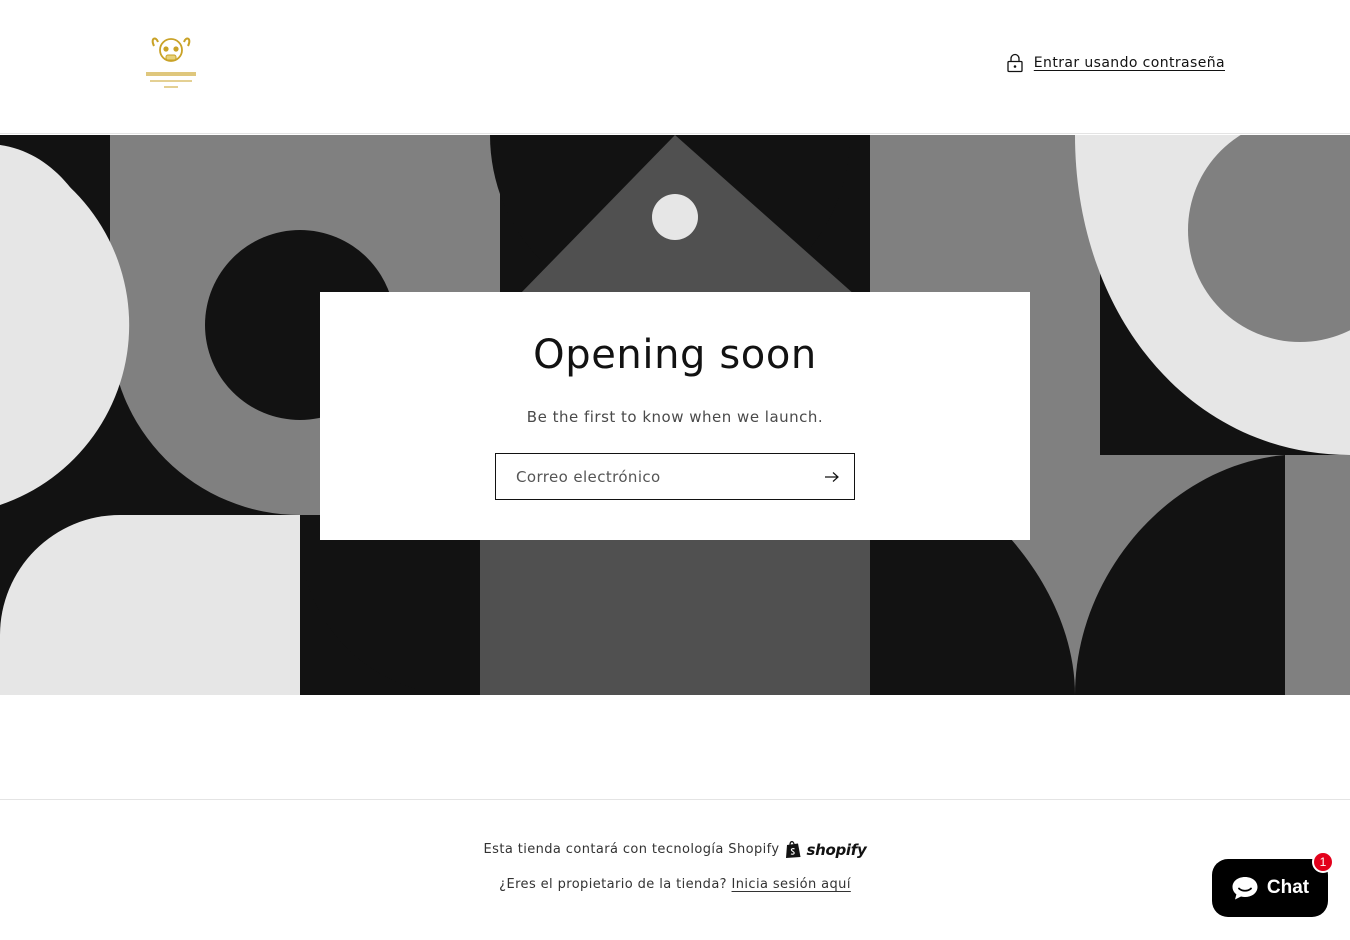 The height and width of the screenshot is (940, 1350). Describe the element at coordinates (675, 799) in the screenshot. I see `footer-divider` at that location.